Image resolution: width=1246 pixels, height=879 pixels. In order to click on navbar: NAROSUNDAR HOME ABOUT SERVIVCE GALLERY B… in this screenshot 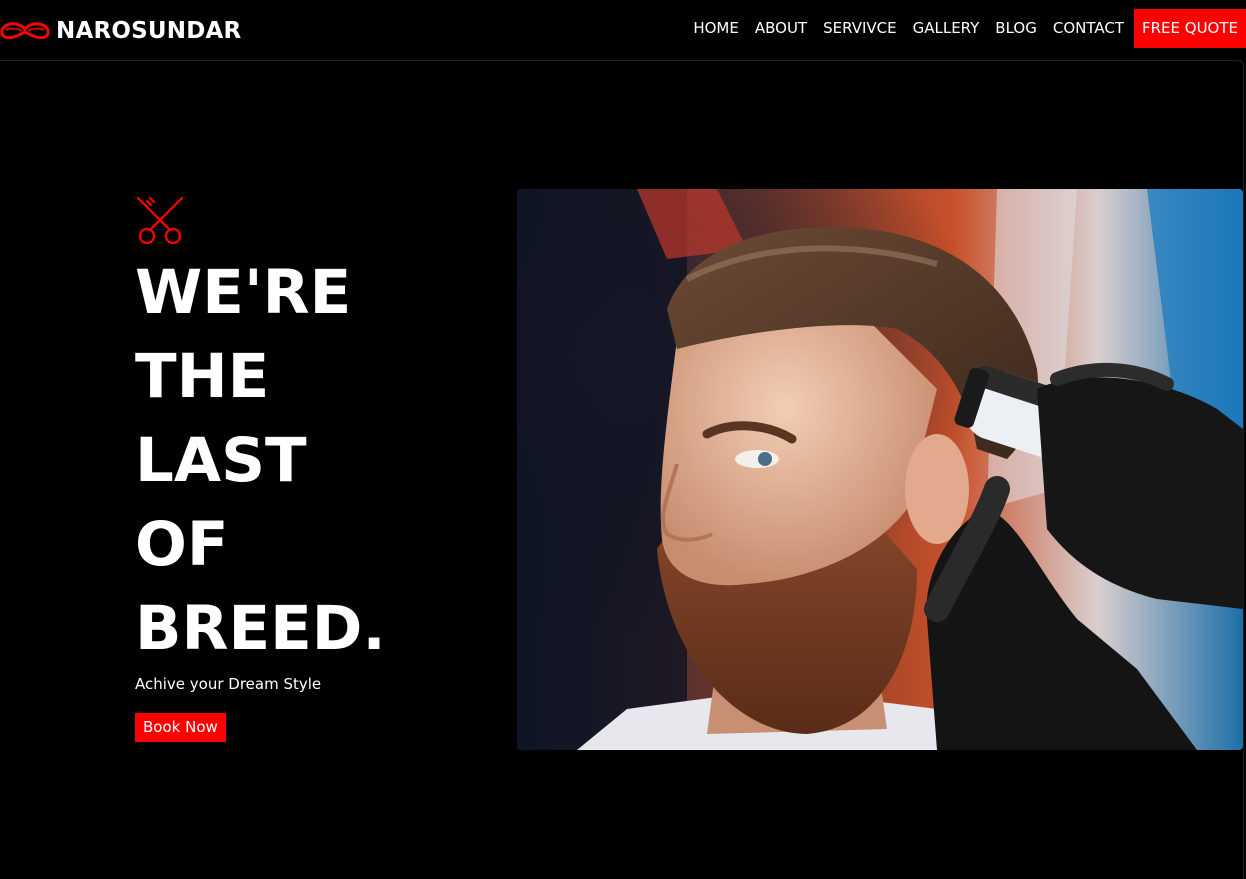, I will do `click(623, 30)`.